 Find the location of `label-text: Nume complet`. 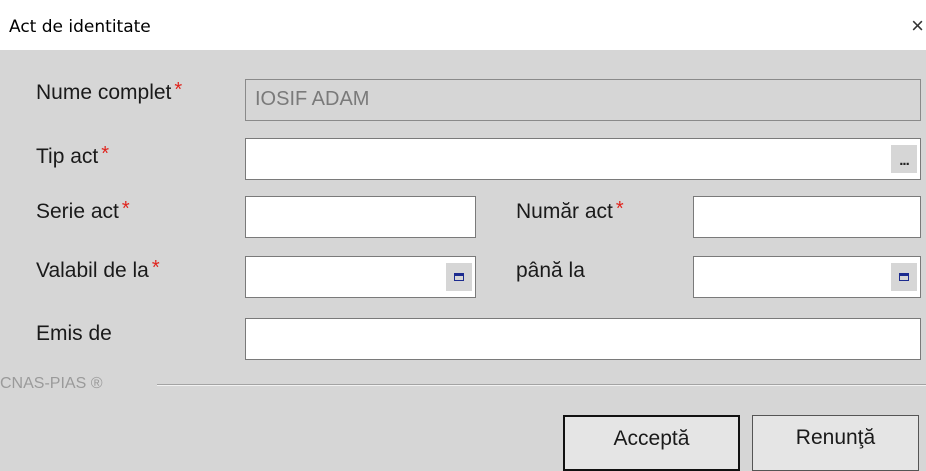

label-text: Nume complet is located at coordinates (104, 92).